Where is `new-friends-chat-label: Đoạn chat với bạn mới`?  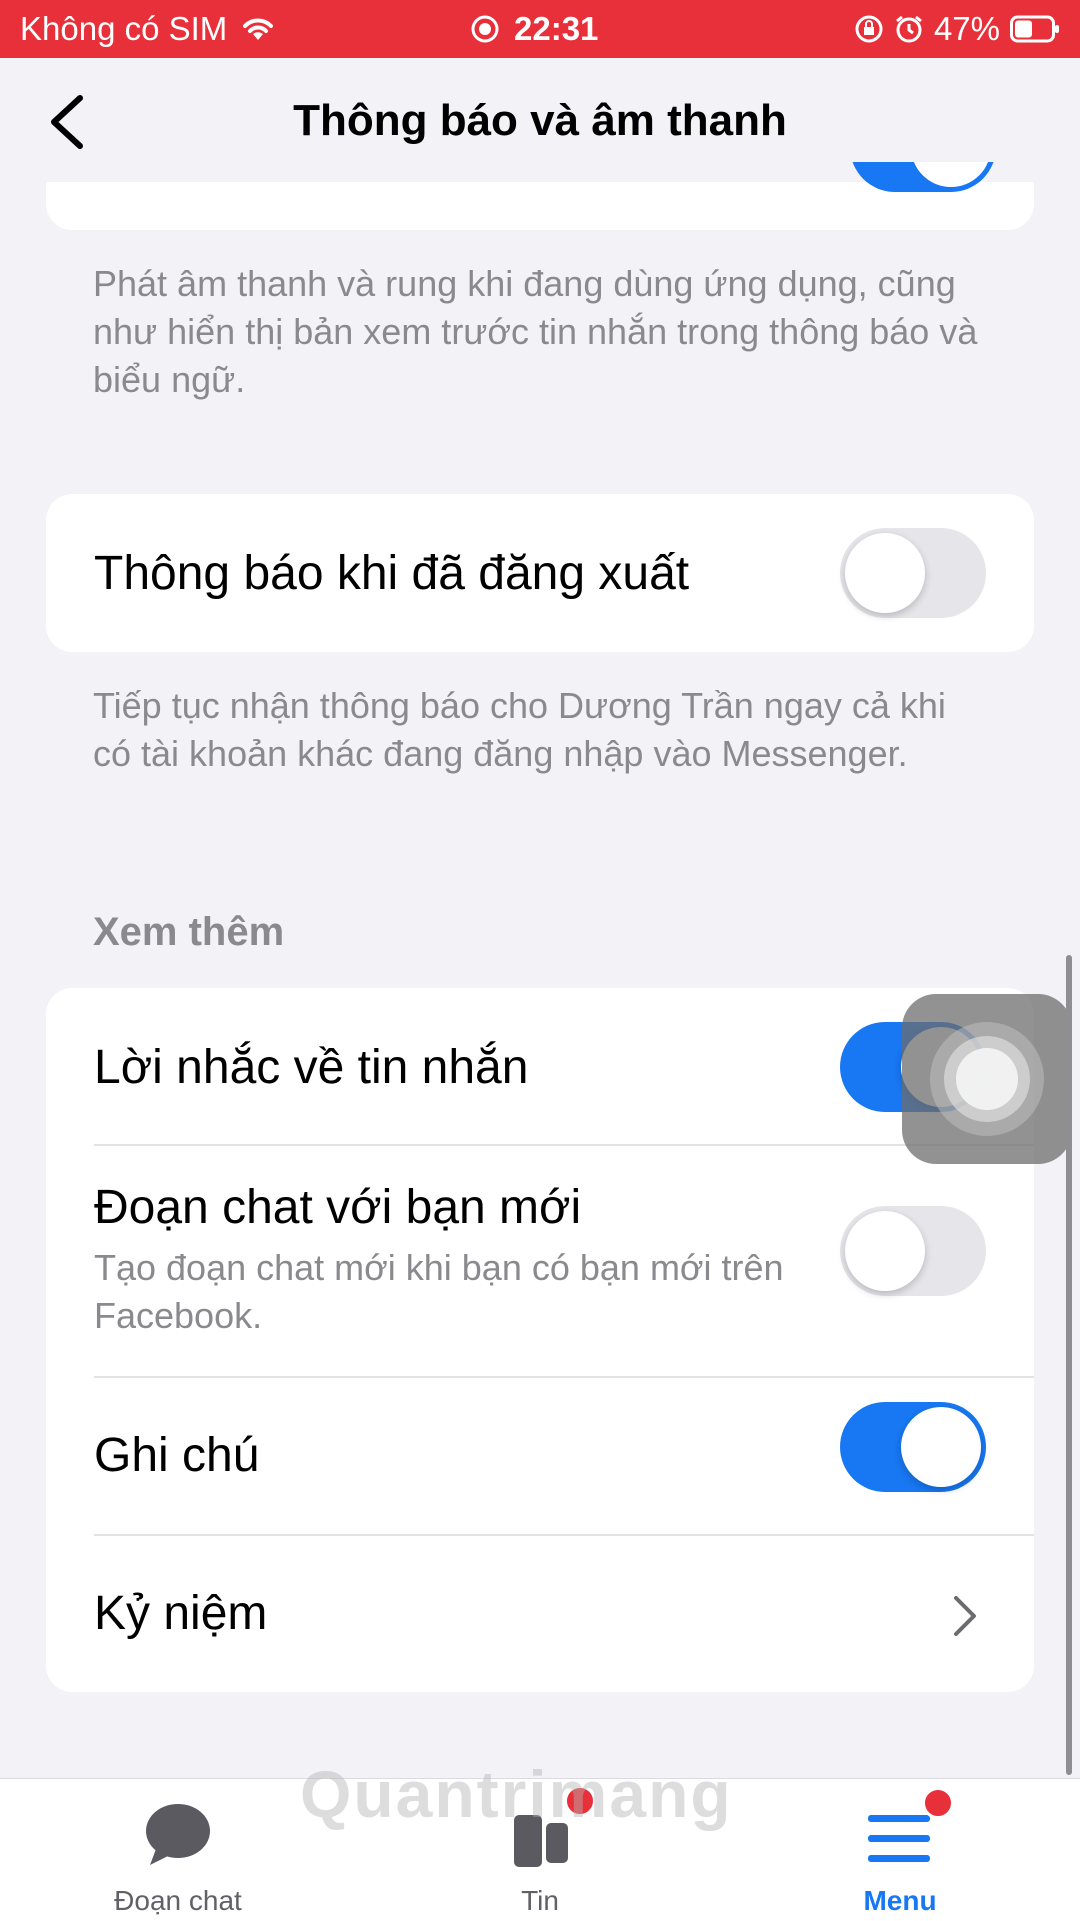 new-friends-chat-label: Đoạn chat với bạn mới is located at coordinates (338, 1207).